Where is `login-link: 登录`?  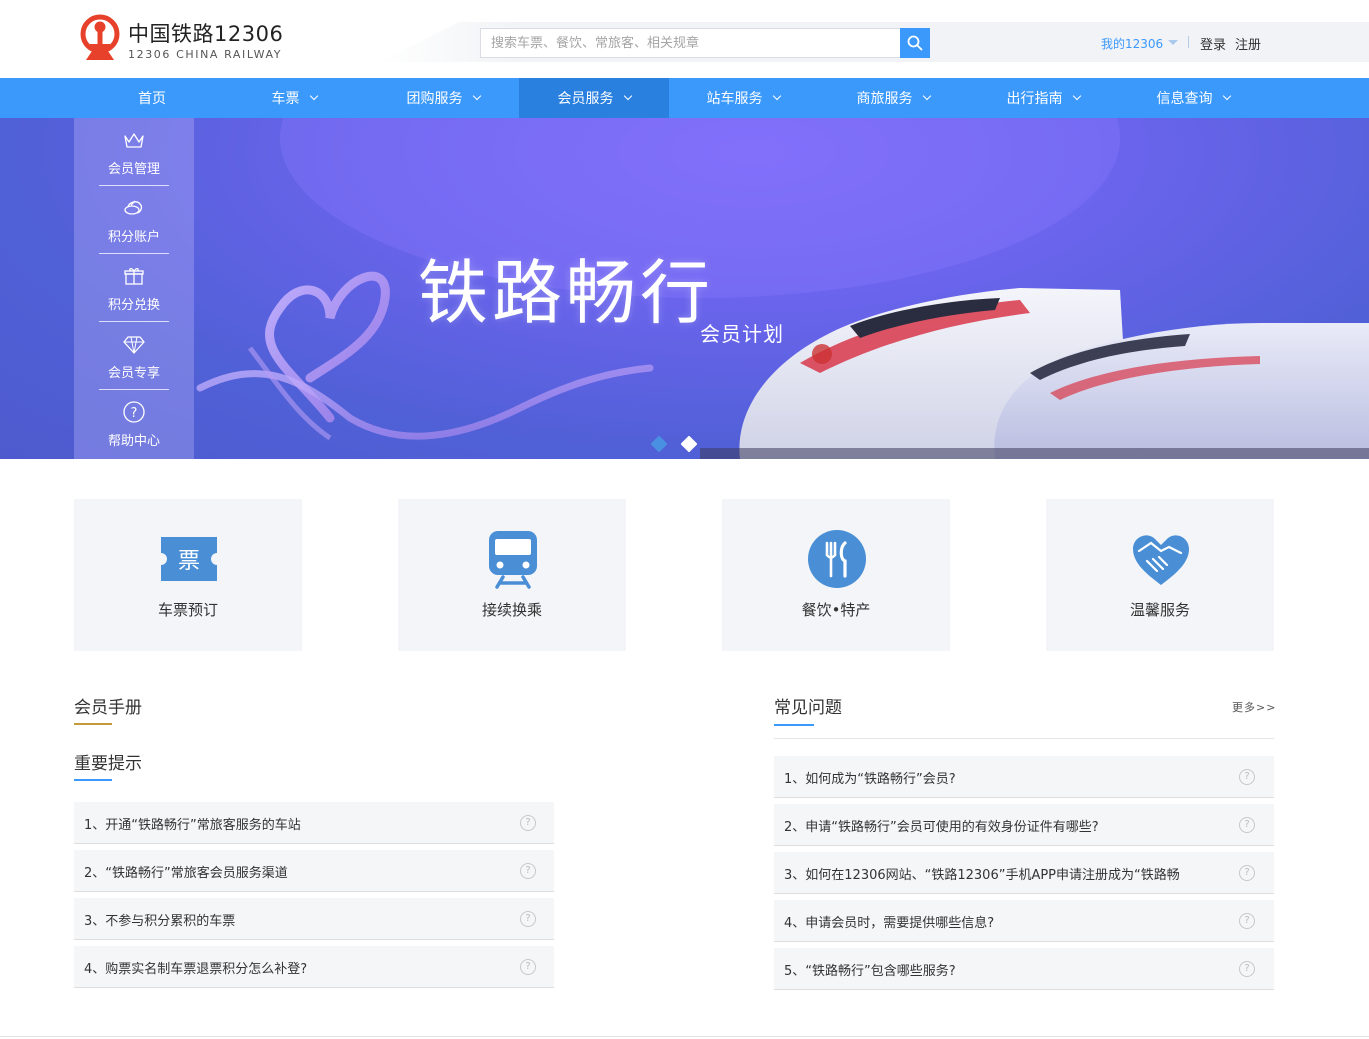 login-link: 登录 is located at coordinates (1213, 43).